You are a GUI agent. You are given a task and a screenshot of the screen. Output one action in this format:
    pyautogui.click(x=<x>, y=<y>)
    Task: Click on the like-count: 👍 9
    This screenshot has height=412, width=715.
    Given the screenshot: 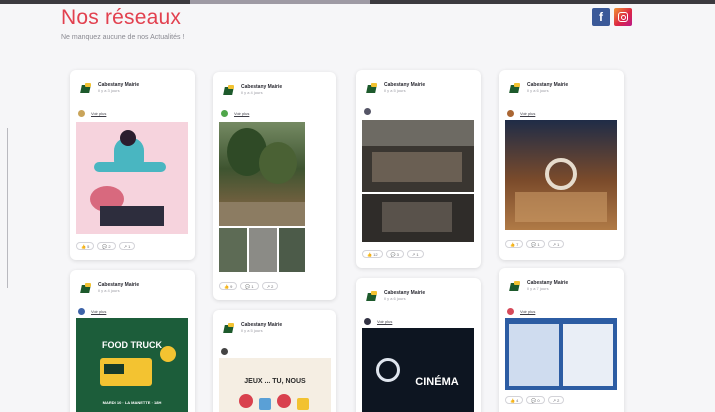 What is the action you would take?
    pyautogui.click(x=228, y=286)
    